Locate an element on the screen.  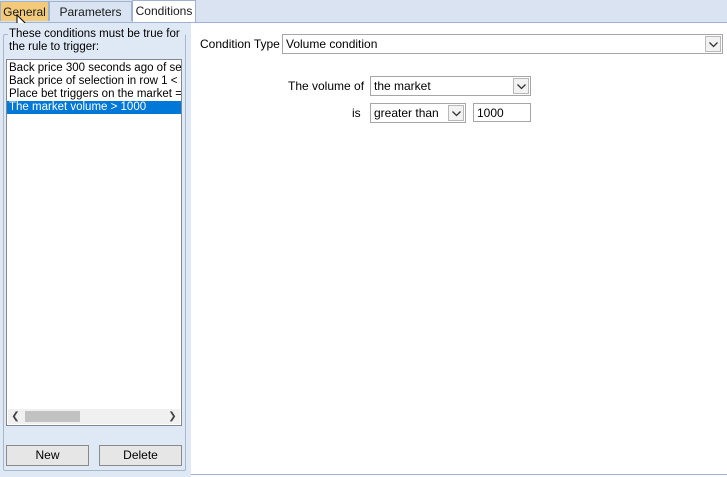
tab-conditions: Conditions is located at coordinates (164, 11).